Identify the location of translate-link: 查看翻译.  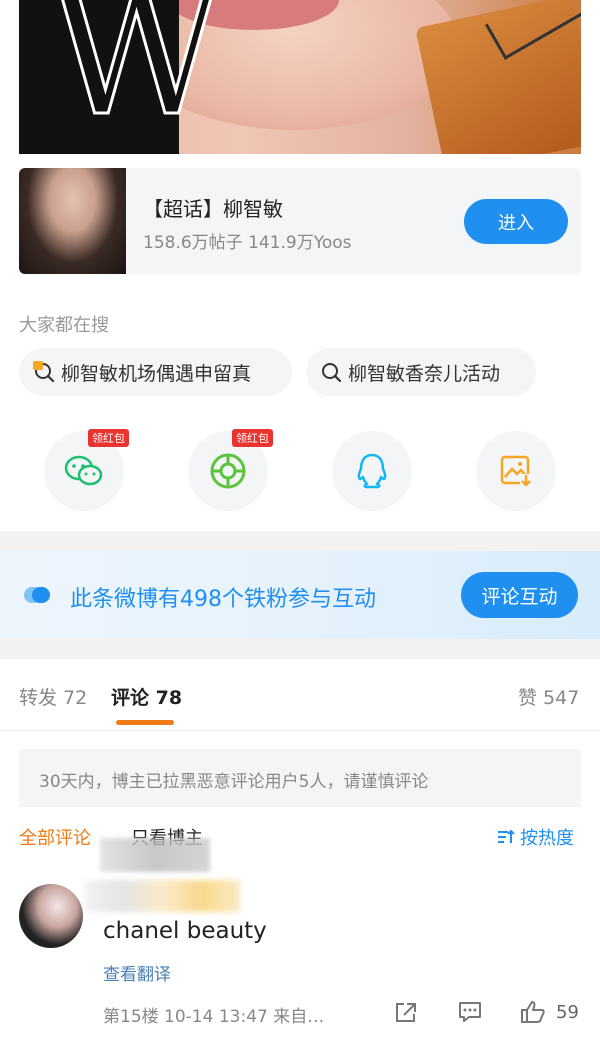
(137, 972).